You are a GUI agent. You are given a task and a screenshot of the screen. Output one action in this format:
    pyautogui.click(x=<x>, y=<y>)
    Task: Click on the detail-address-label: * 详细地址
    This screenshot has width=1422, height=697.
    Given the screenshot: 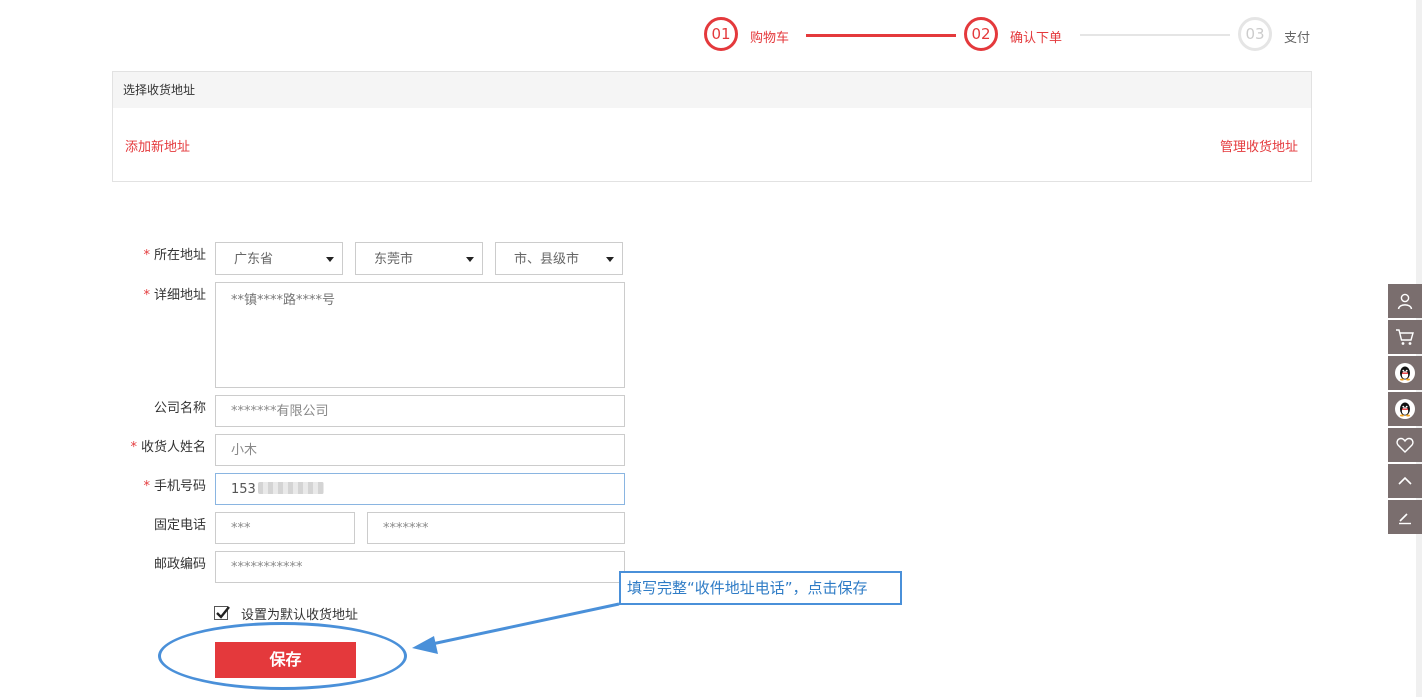 What is the action you would take?
    pyautogui.click(x=174, y=295)
    